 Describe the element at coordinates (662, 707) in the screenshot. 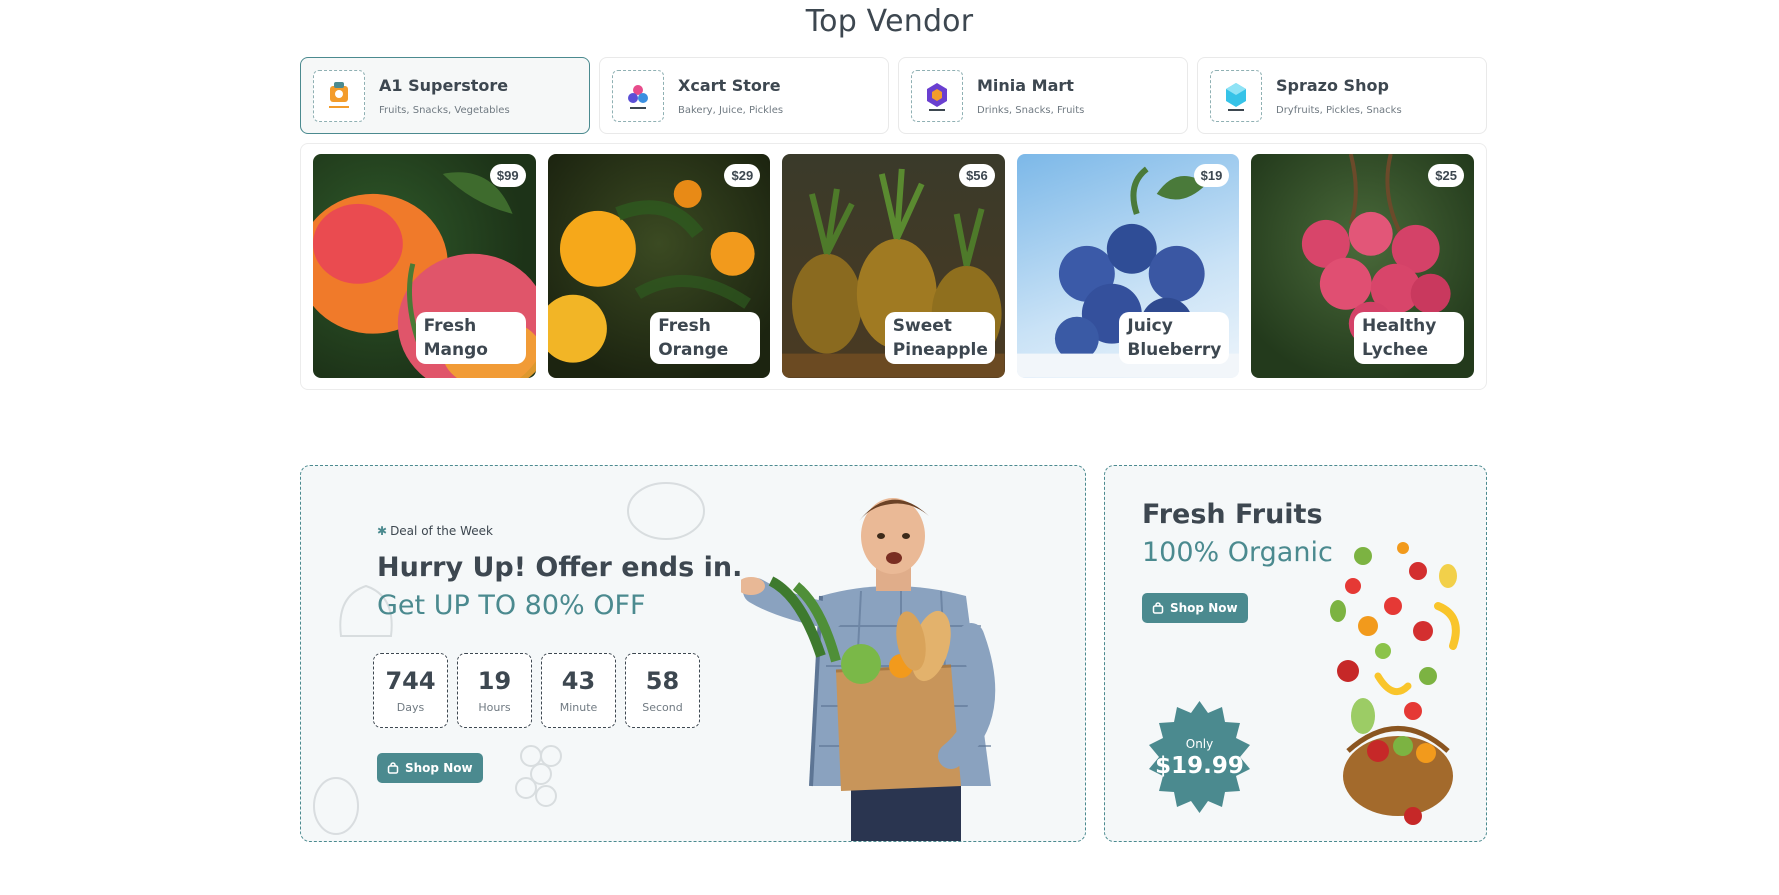

I see `countdown-label: Second` at that location.